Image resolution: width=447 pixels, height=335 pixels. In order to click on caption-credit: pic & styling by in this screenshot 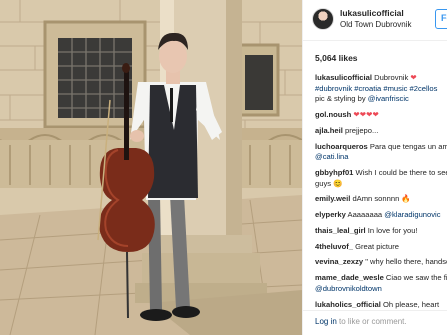, I will do `click(341, 99)`.